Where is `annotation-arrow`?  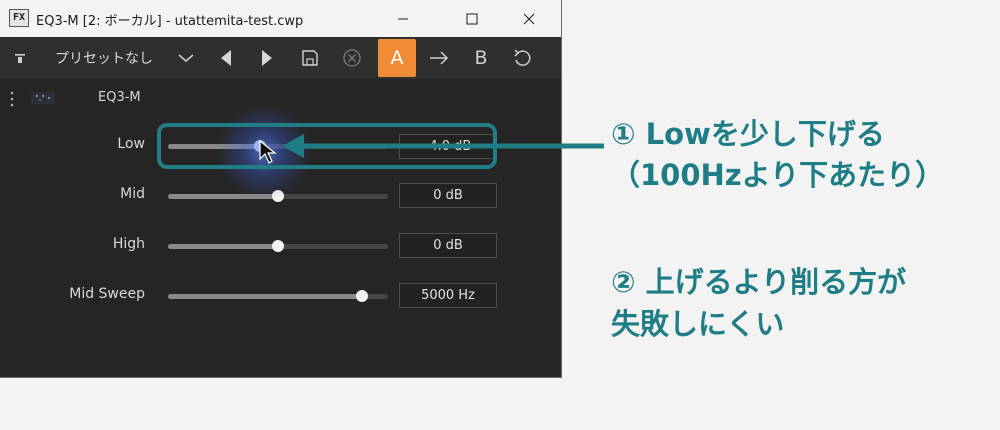 annotation-arrow is located at coordinates (443, 146).